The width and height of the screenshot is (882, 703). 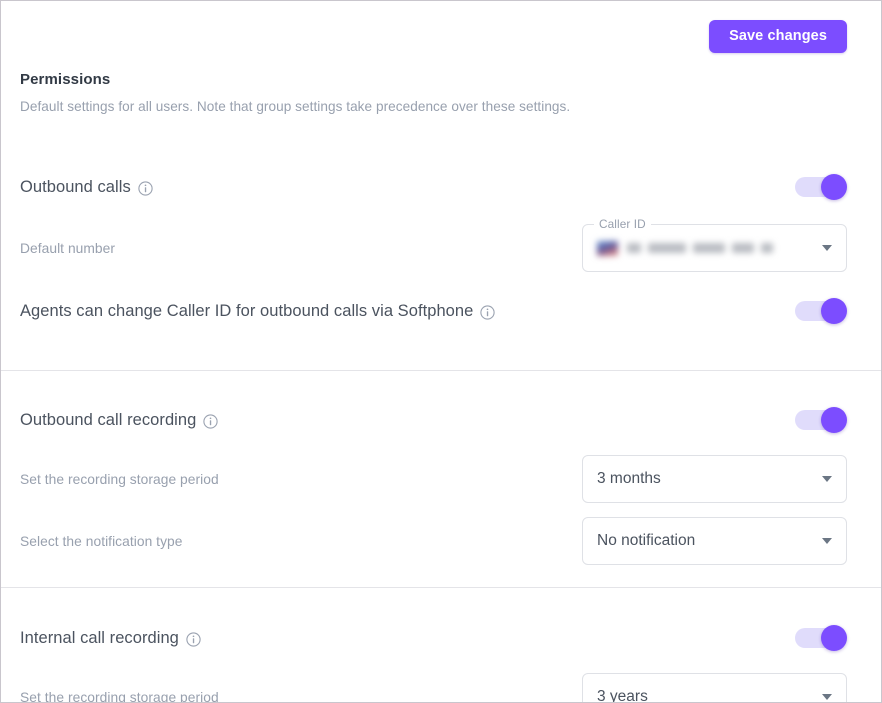 What do you see at coordinates (646, 540) in the screenshot?
I see `notification-type-value: No notification` at bounding box center [646, 540].